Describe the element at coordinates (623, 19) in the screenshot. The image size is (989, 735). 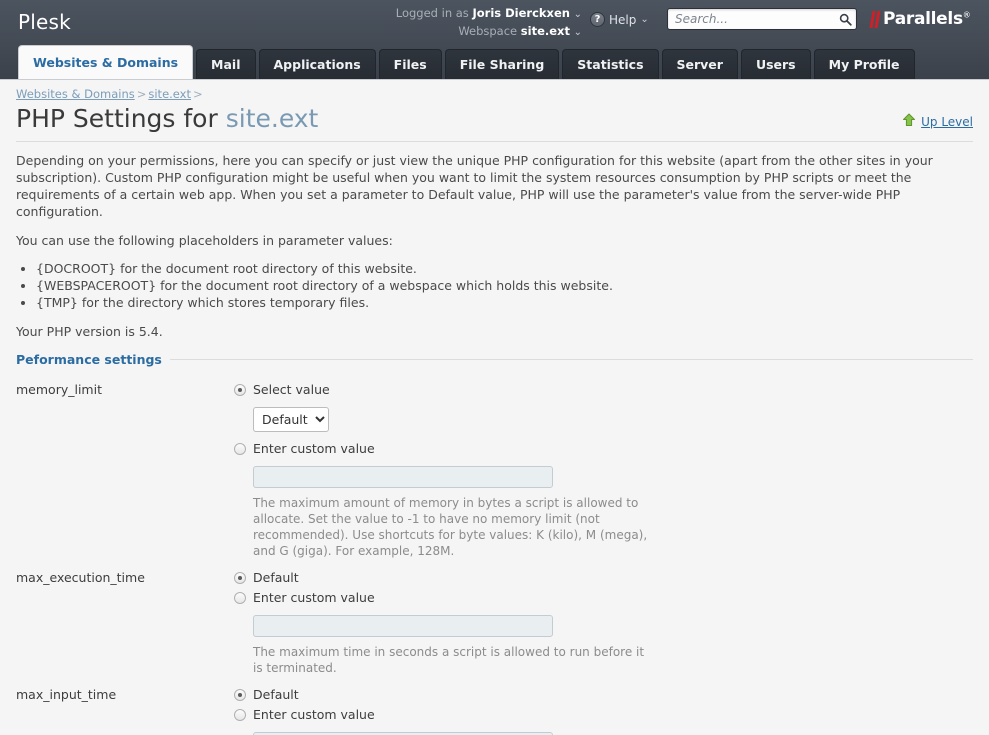
I see `help-label: Help` at that location.